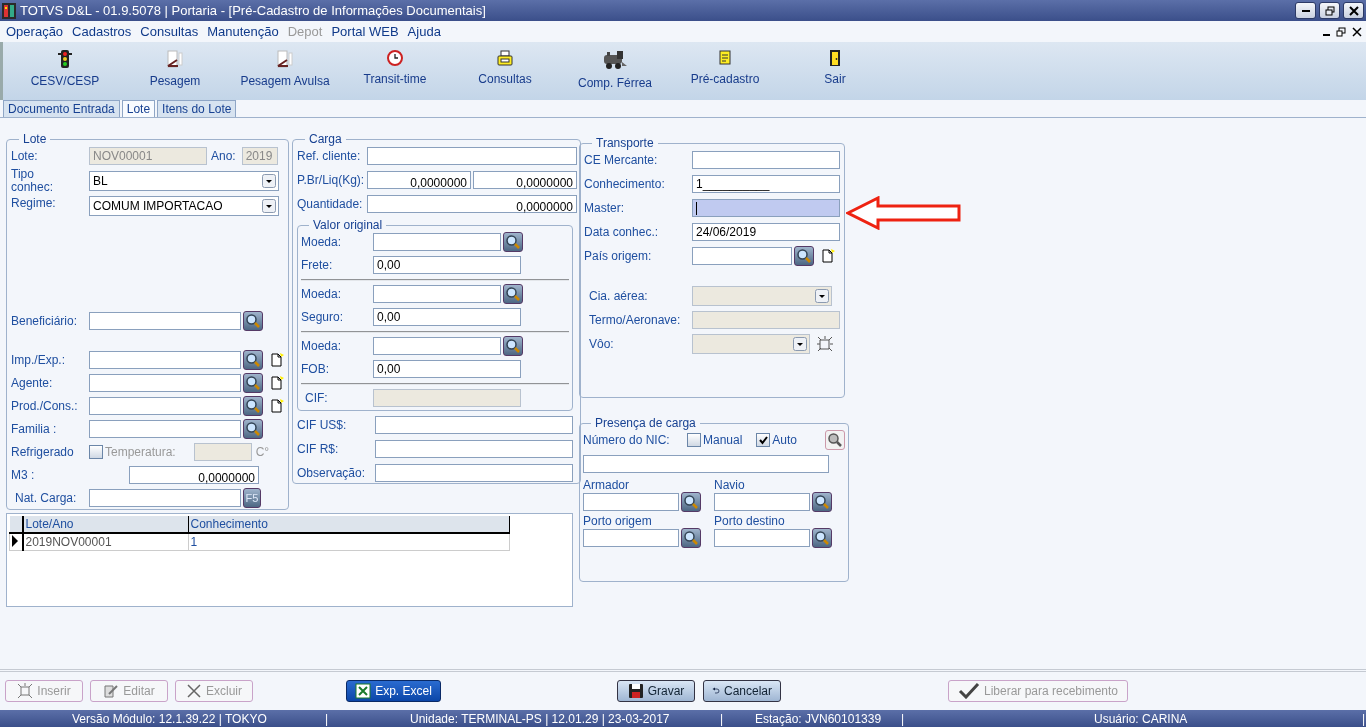 The width and height of the screenshot is (1366, 727). Describe the element at coordinates (169, 31) in the screenshot. I see `menu-item: Consultas` at that location.